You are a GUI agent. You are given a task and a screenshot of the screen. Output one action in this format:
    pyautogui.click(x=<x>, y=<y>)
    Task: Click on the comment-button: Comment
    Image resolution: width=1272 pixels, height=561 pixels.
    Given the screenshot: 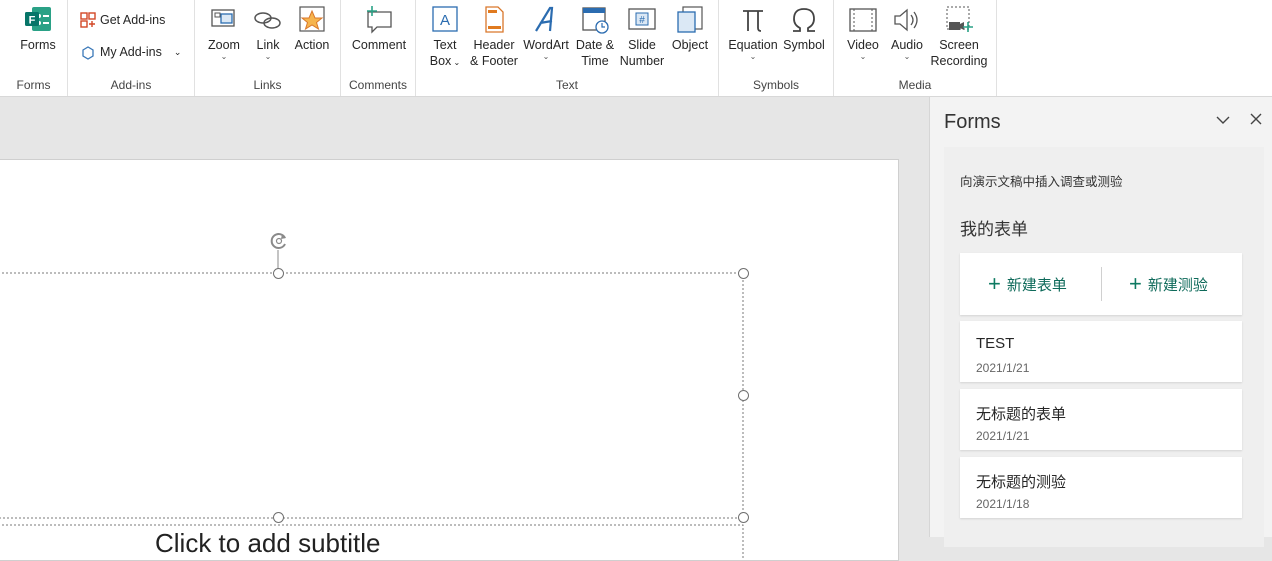 What is the action you would take?
    pyautogui.click(x=379, y=28)
    